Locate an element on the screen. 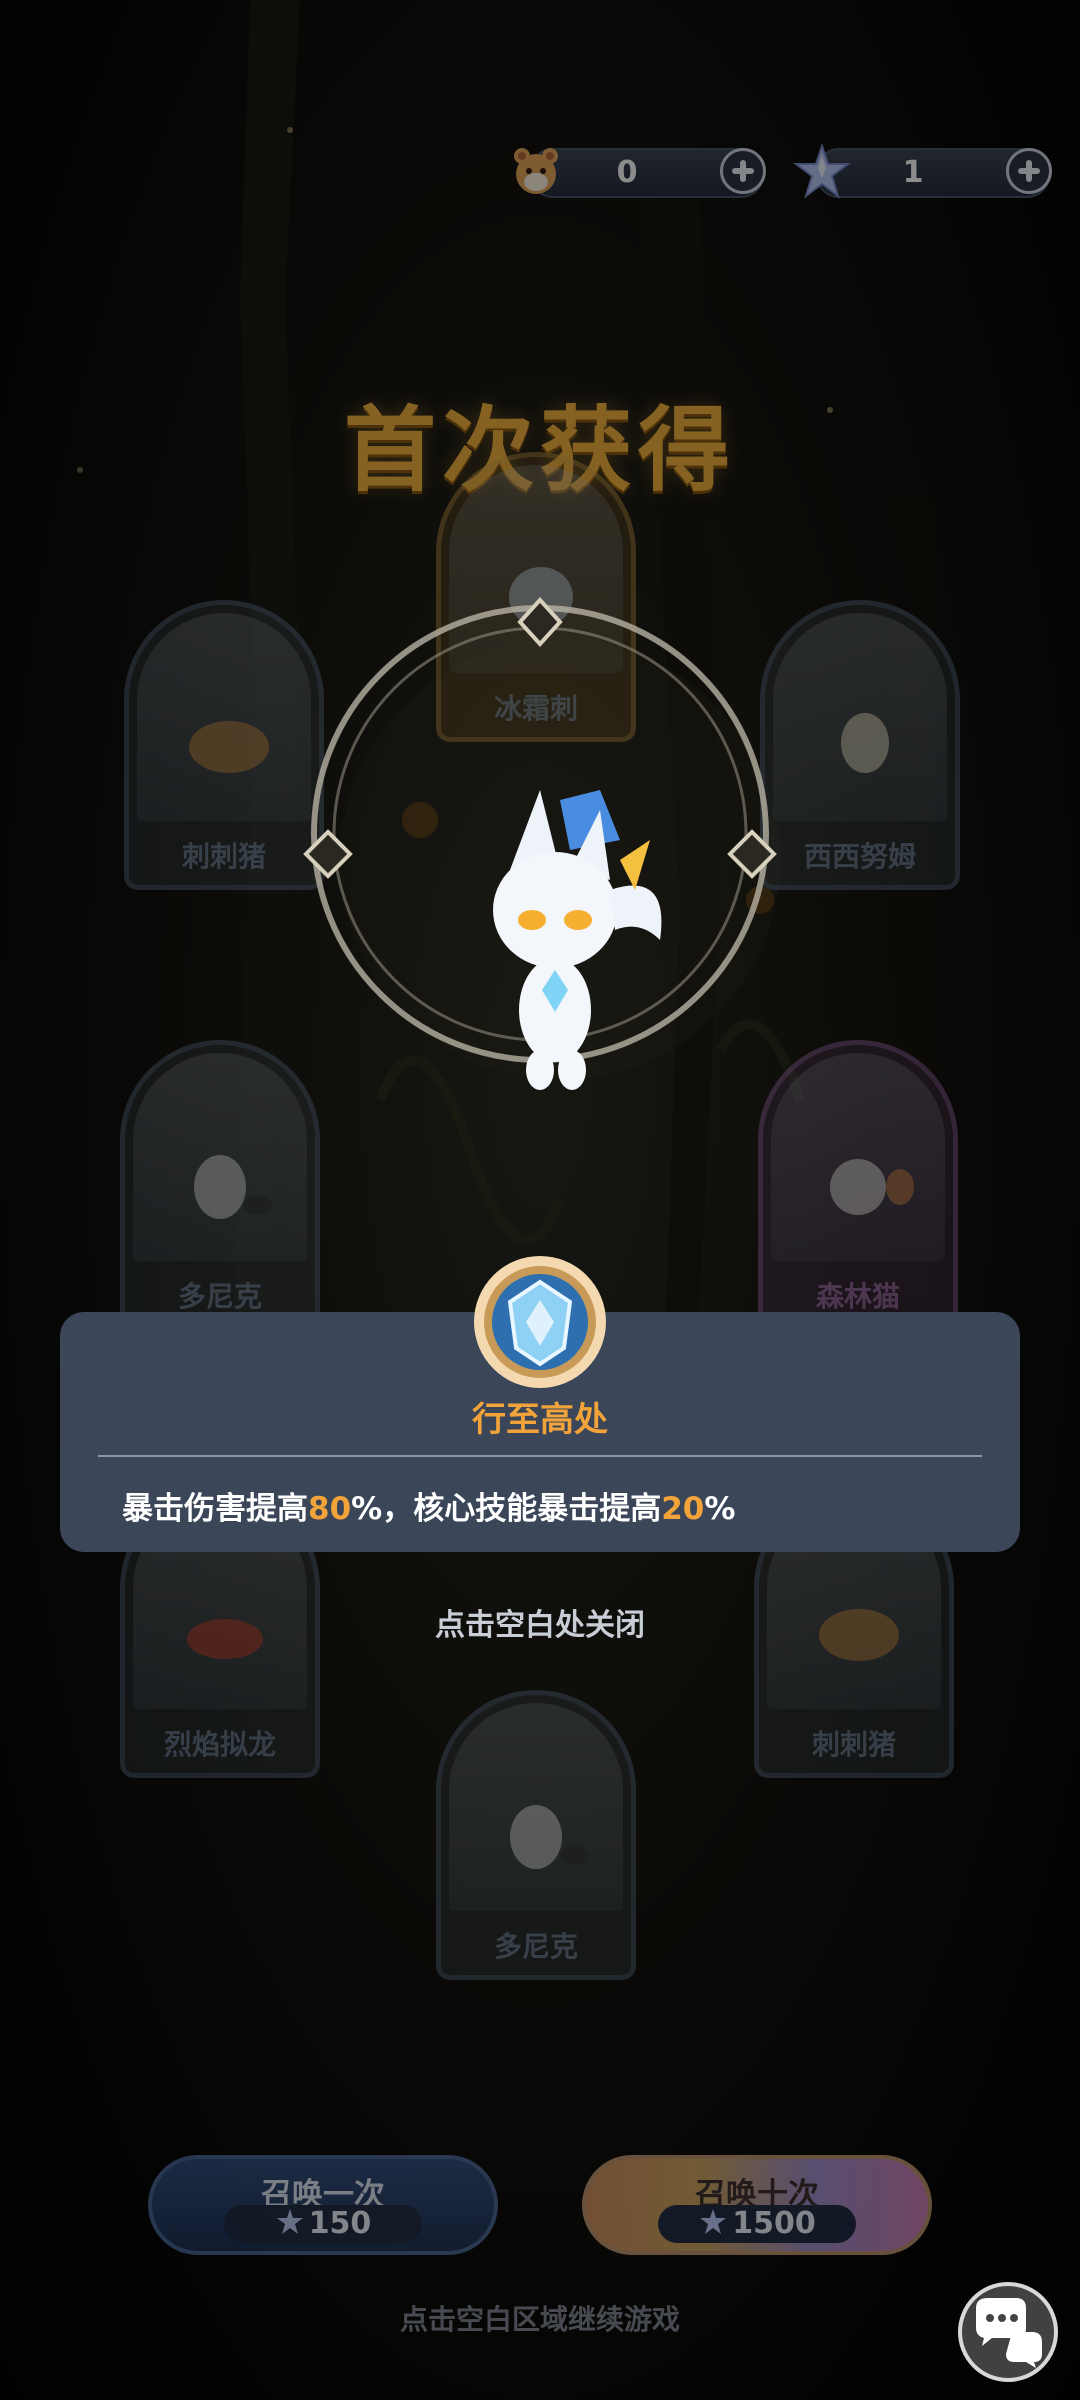  summon-once-cost: 150 is located at coordinates (323, 2224).